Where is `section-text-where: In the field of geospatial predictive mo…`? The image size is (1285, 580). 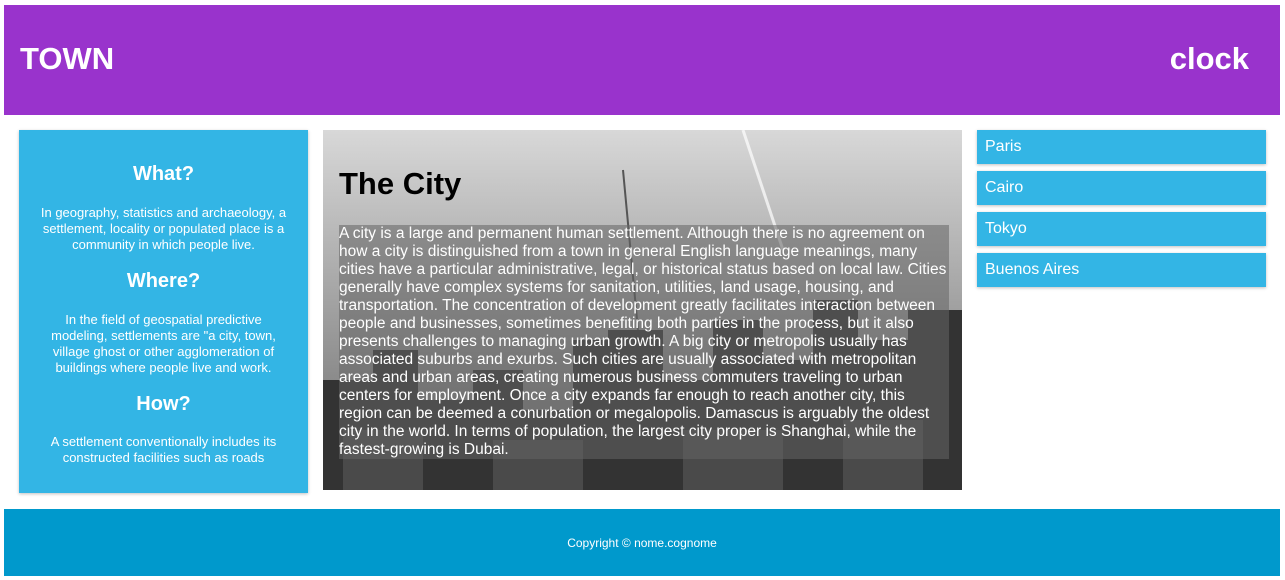
section-text-where: In the field of geospatial predictive mo… is located at coordinates (163, 343).